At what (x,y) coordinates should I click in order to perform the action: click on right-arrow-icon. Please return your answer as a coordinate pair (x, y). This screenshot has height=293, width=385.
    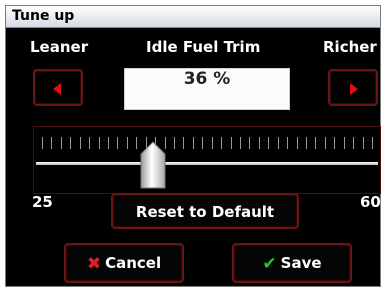
    Looking at the image, I should click on (354, 89).